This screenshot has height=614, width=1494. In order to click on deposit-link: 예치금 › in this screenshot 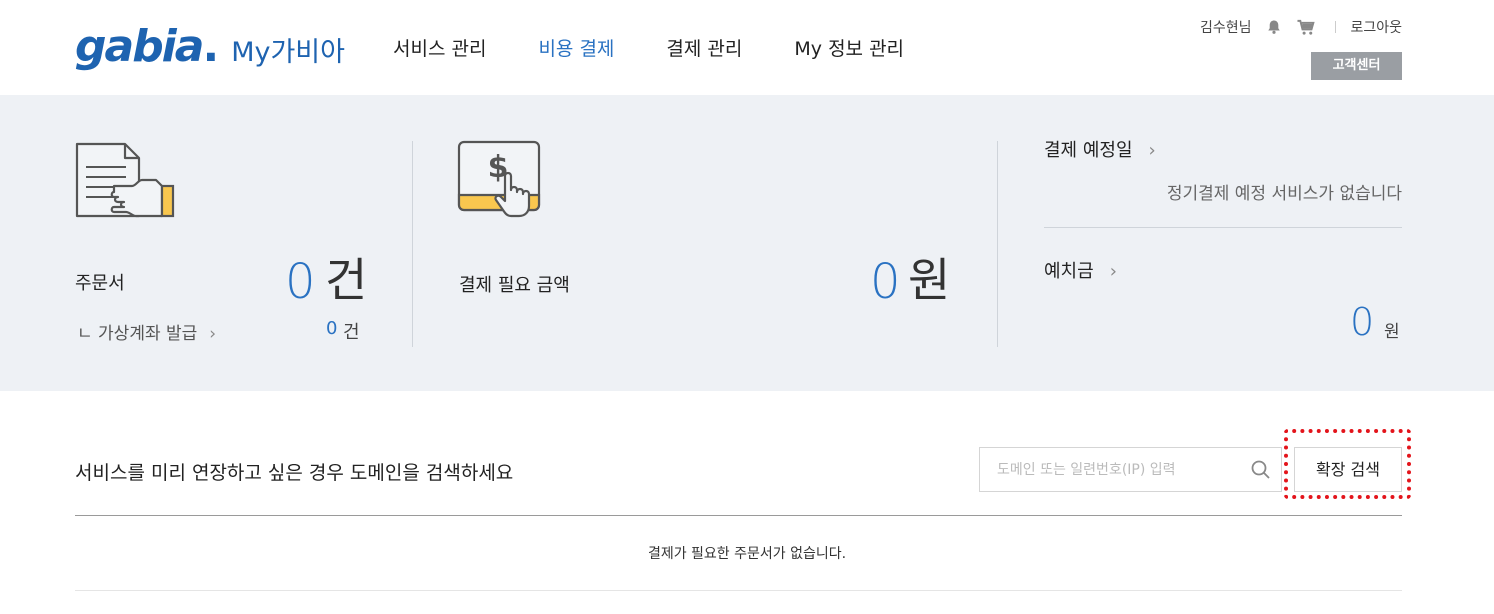, I will do `click(1080, 270)`.